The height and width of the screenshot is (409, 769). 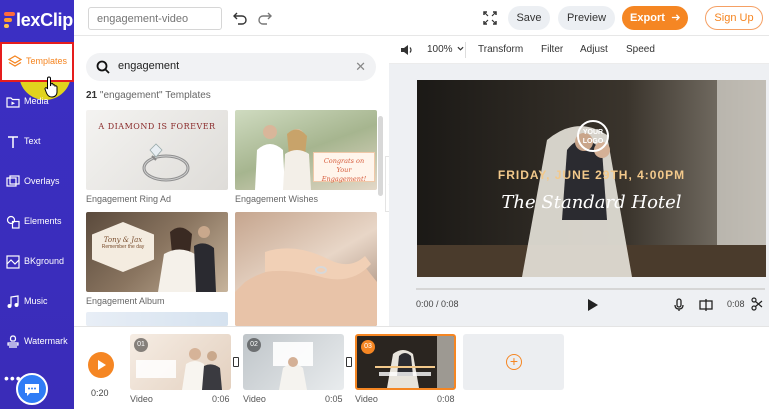 I want to click on template-label: Engagement Album, so click(x=125, y=301).